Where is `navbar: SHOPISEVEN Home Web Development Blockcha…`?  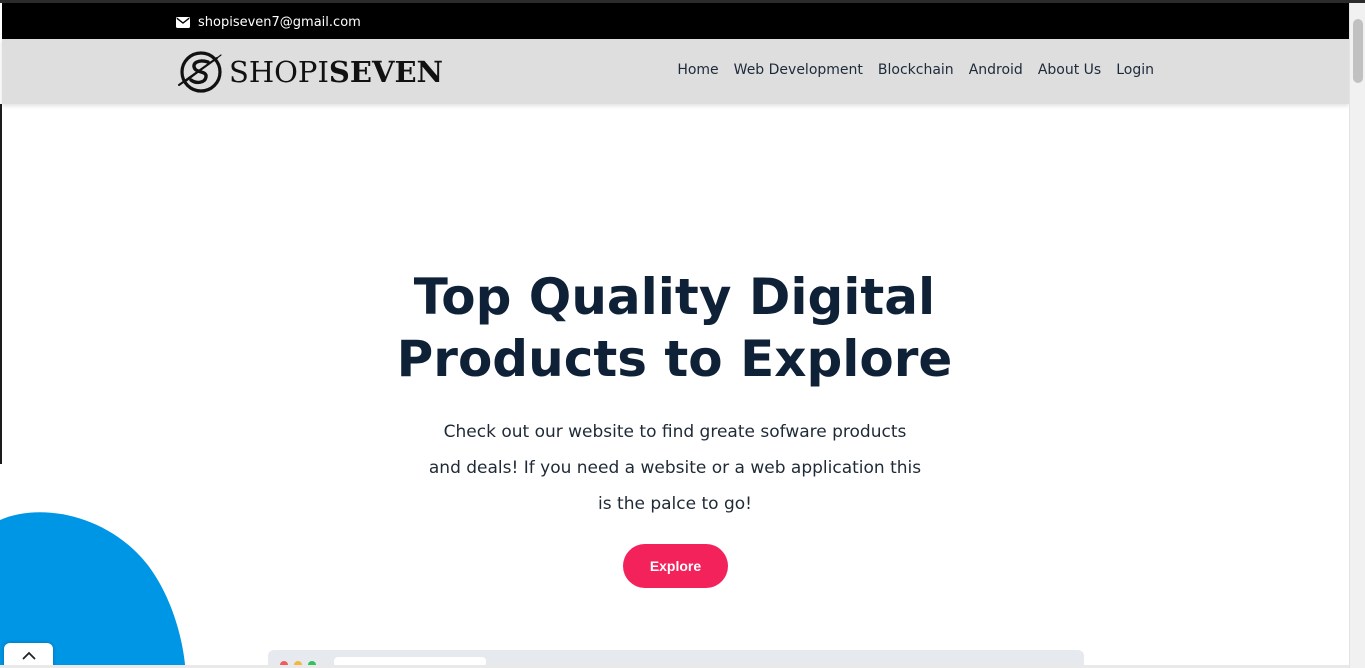 navbar: SHOPISEVEN Home Web Development Blockcha… is located at coordinates (675, 71).